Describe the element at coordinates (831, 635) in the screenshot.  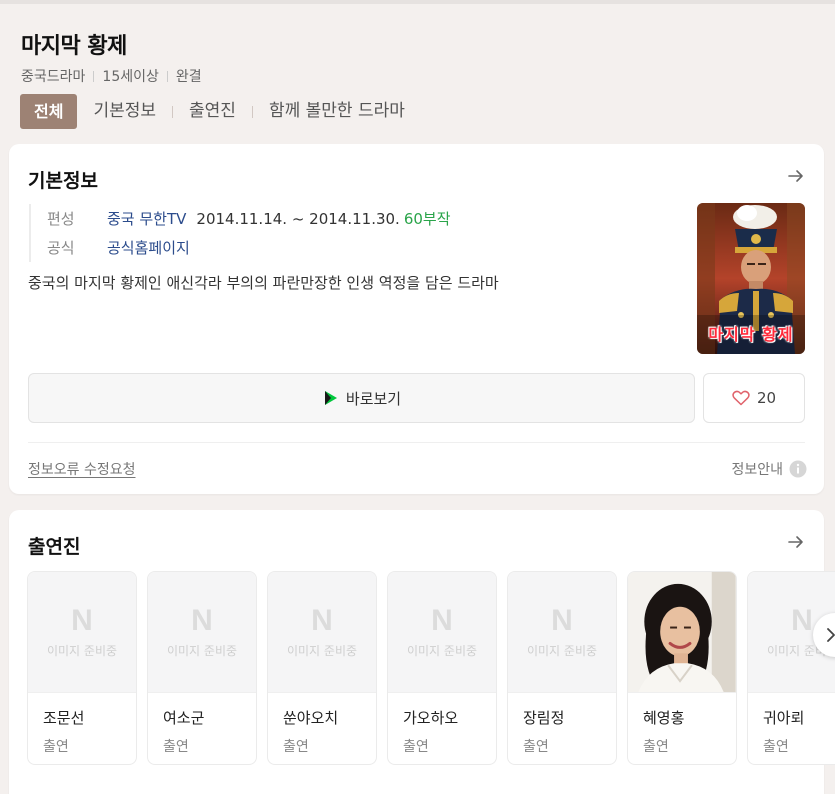
I see `chevron-right-icon` at that location.